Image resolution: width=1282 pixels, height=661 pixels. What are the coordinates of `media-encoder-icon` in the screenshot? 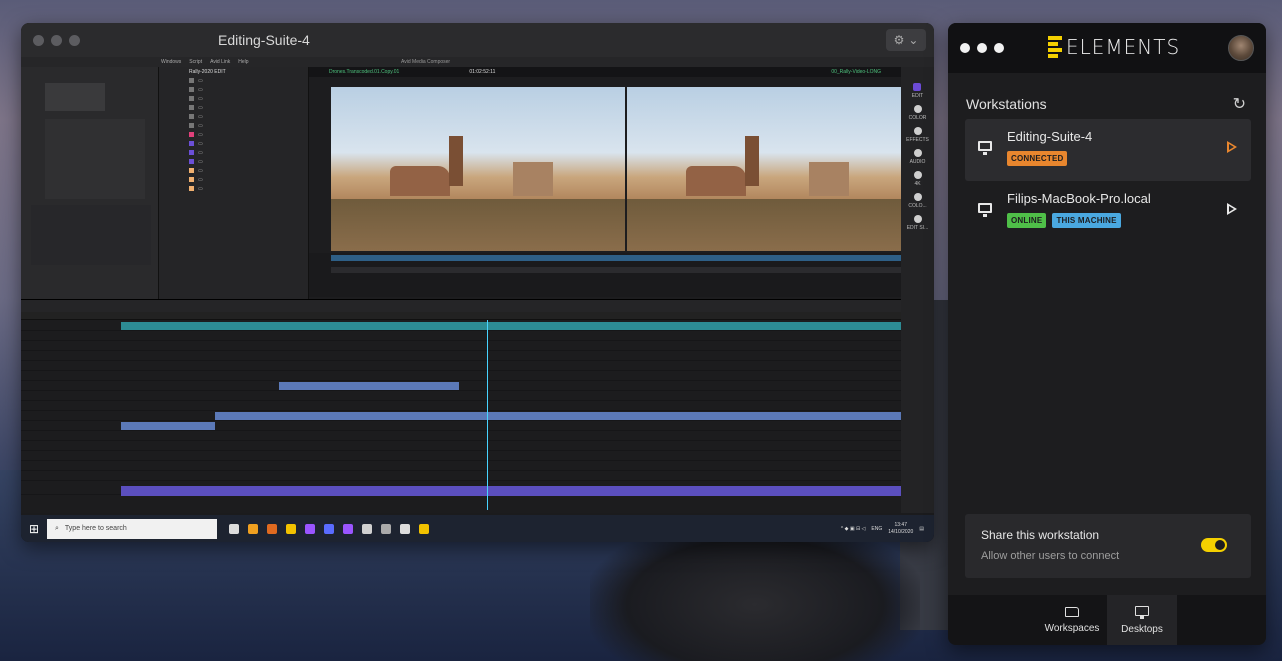 It's located at (329, 528).